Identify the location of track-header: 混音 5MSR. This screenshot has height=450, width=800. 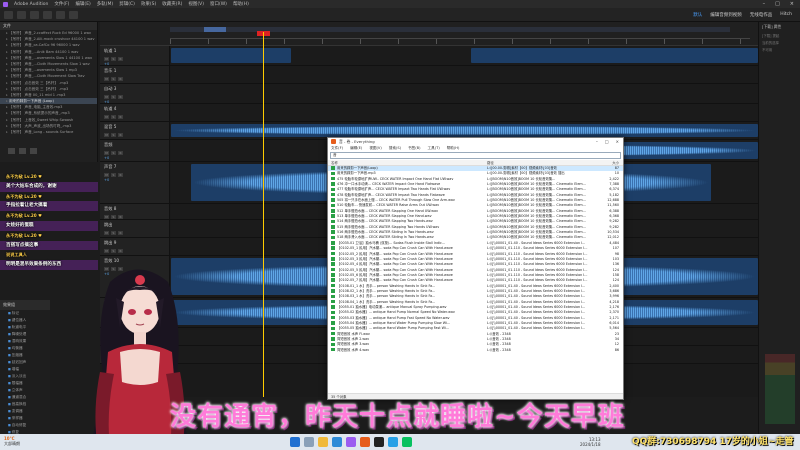
(135, 130).